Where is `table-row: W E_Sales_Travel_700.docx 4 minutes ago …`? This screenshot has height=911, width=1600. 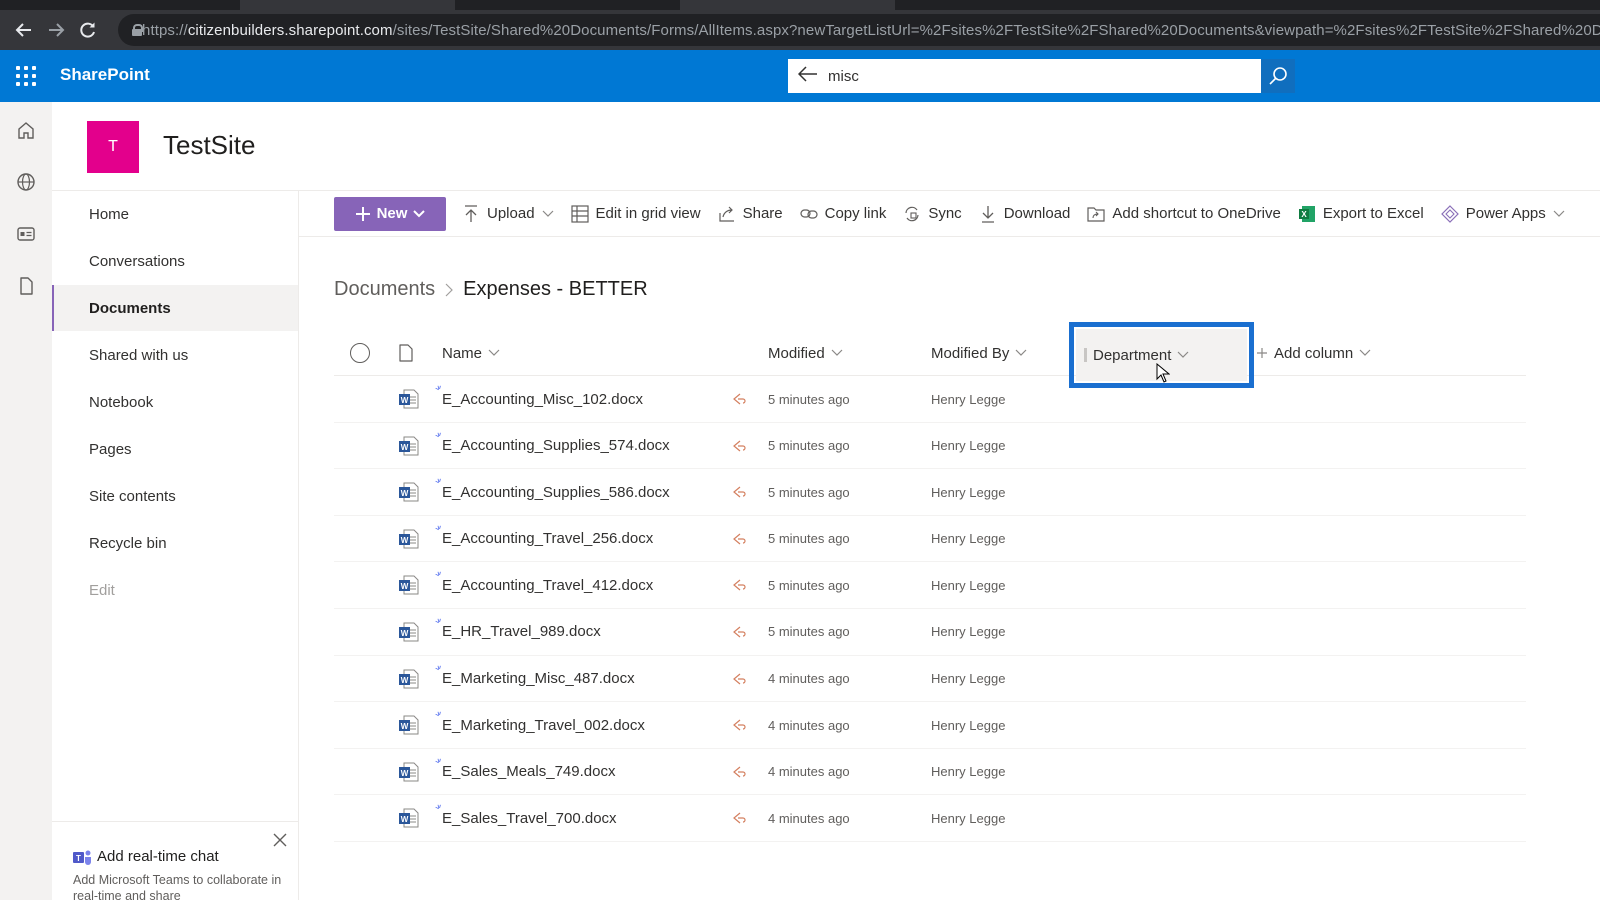 table-row: W E_Sales_Travel_700.docx 4 minutes ago … is located at coordinates (930, 818).